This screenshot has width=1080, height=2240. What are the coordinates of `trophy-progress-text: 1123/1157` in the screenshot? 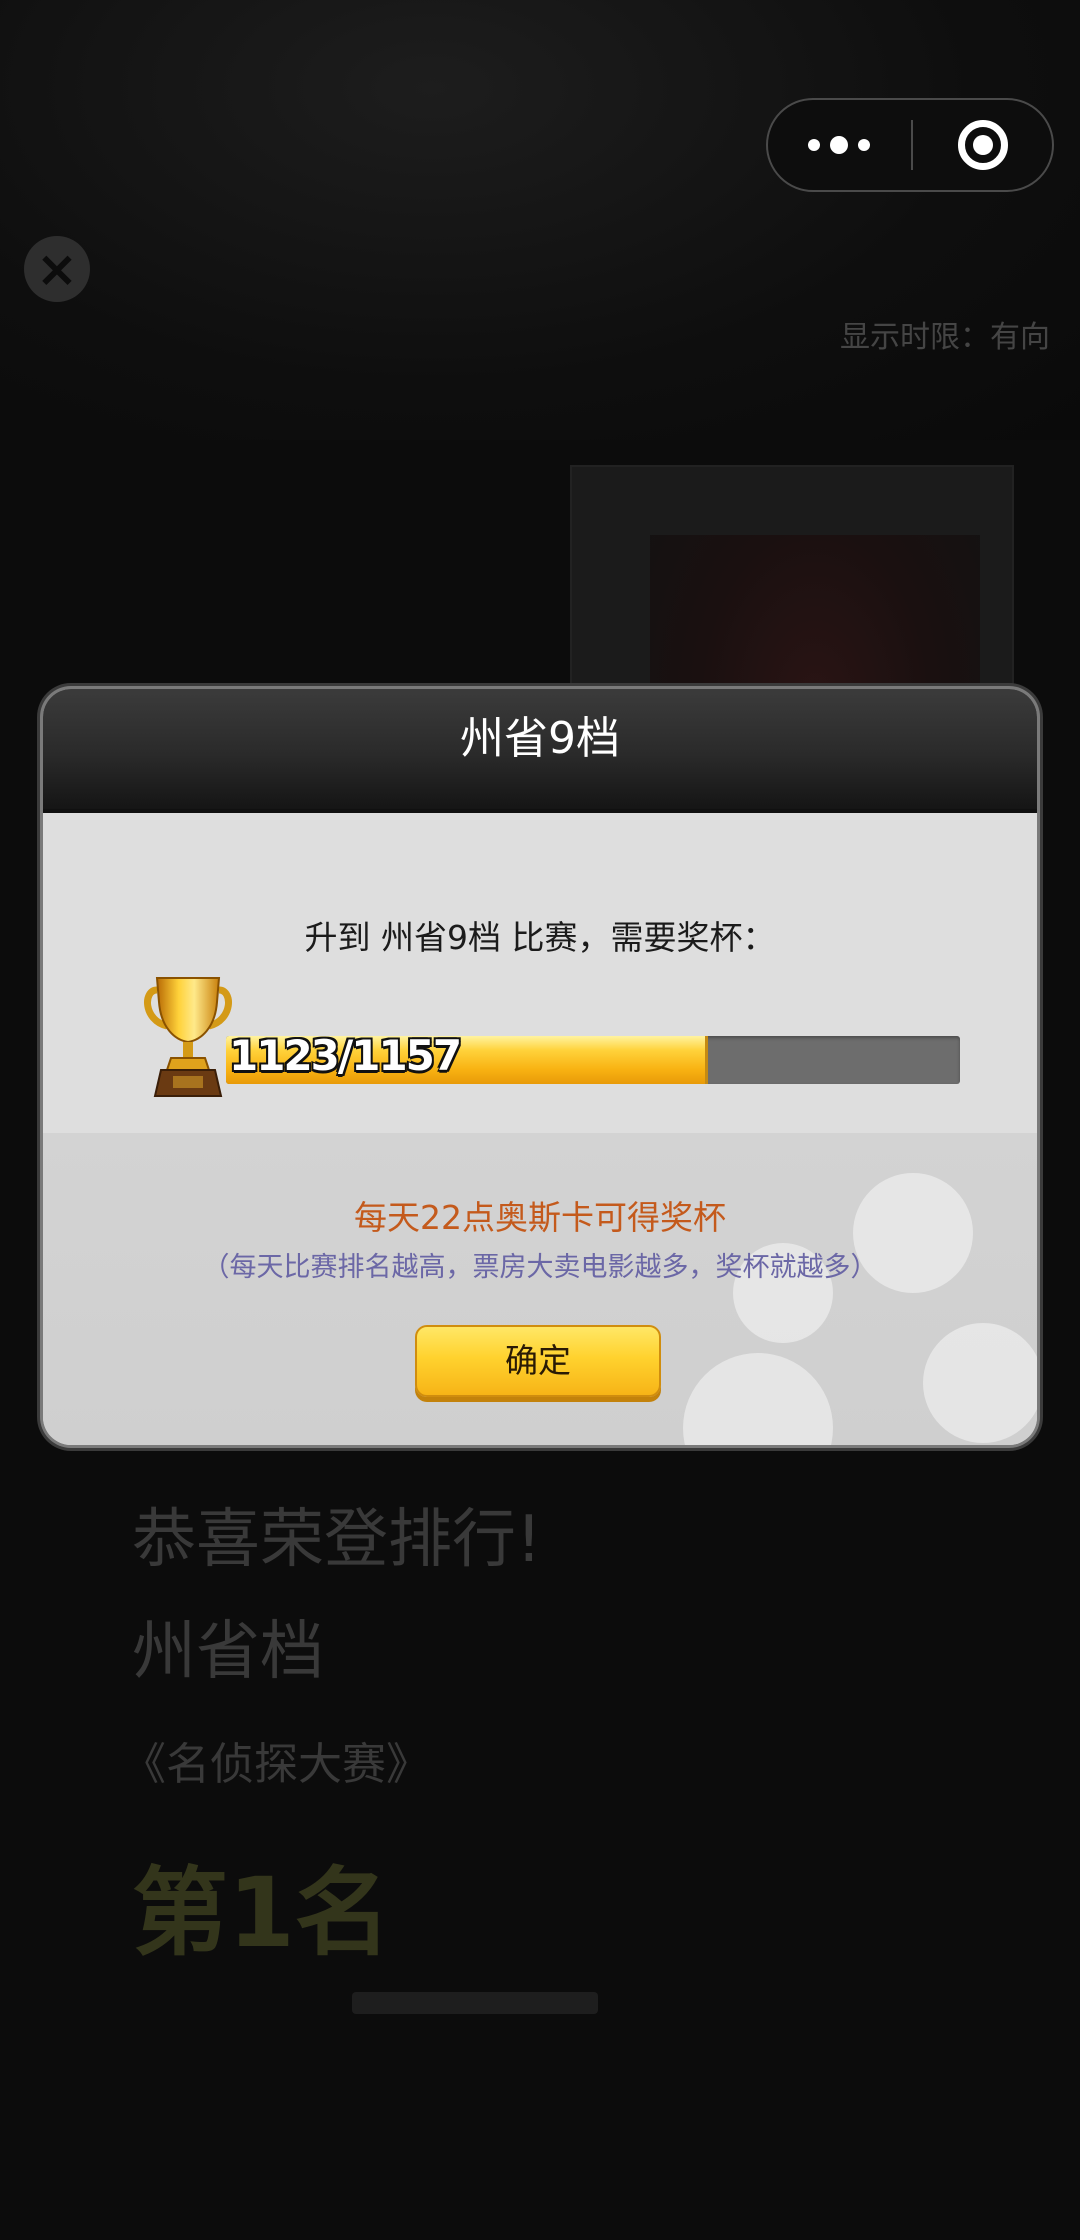 It's located at (345, 1055).